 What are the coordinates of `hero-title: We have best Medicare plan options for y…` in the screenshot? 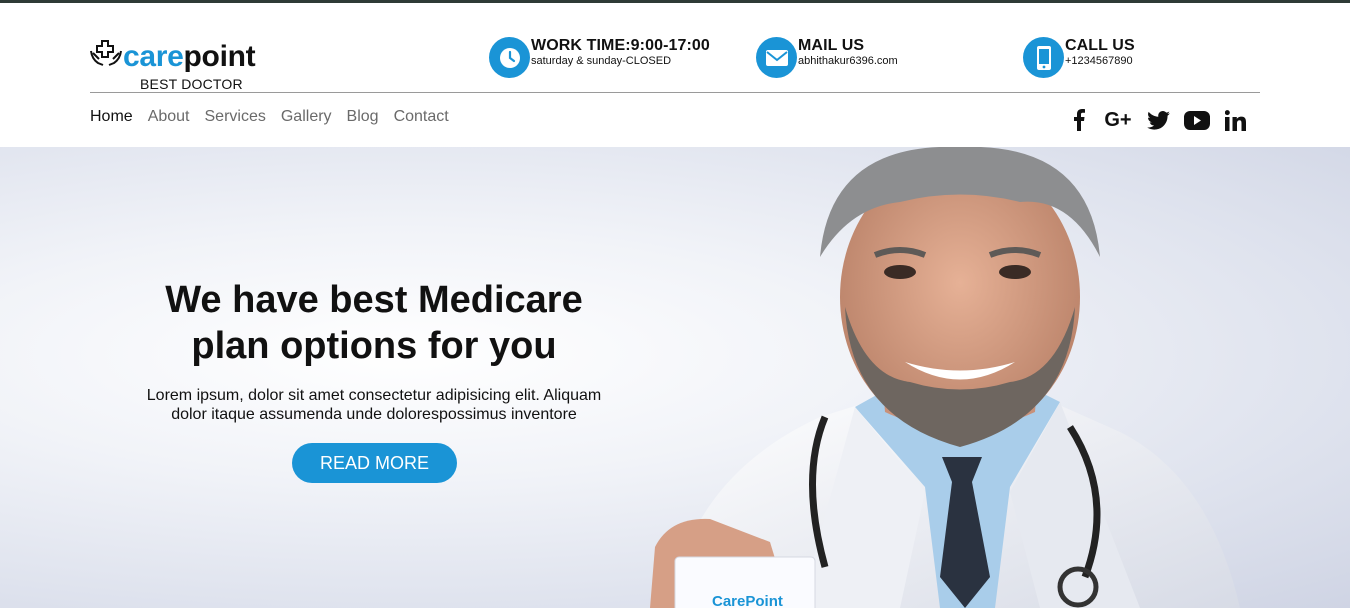 It's located at (374, 323).